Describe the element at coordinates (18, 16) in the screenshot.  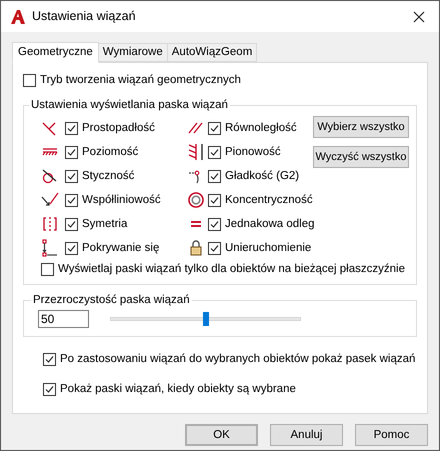
I see `app-logo-icon` at that location.